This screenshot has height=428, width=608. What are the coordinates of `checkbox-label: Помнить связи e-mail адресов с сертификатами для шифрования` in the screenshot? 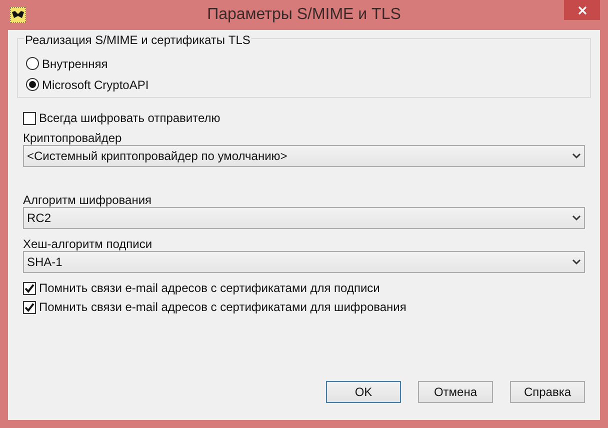 It's located at (222, 307).